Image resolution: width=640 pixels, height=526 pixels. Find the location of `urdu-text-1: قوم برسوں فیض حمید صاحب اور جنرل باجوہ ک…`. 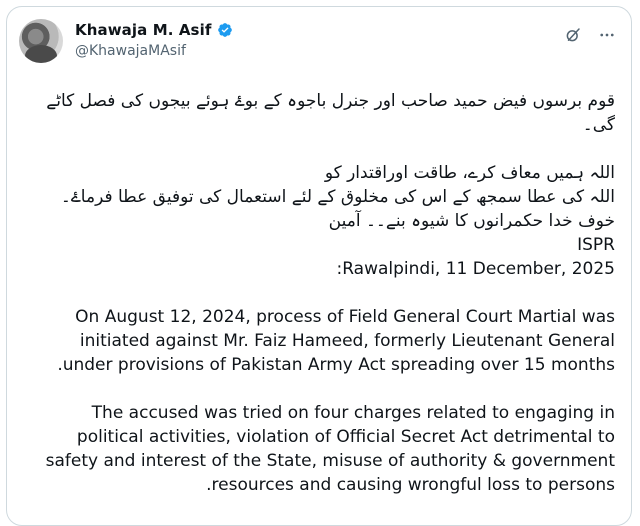

urdu-text-1: قوم برسوں فیض حمید صاحب اور جنرل باجوہ ک… is located at coordinates (330, 113).